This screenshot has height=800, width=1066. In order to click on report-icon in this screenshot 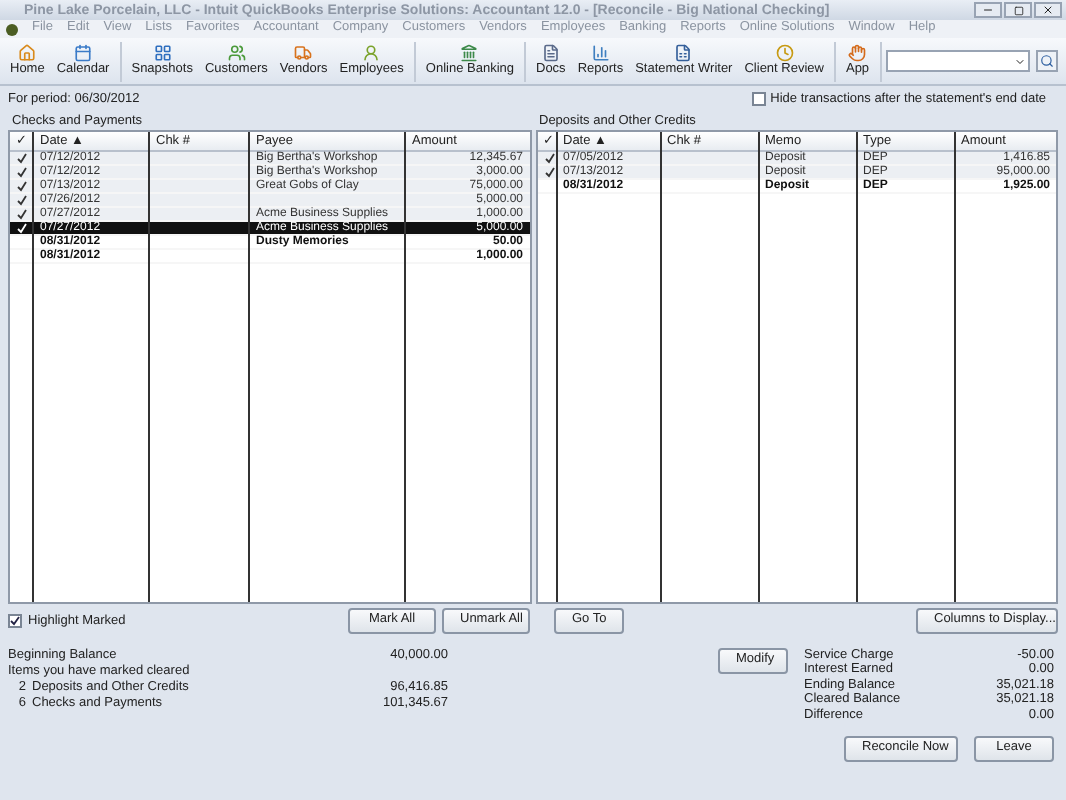, I will do `click(600, 53)`.